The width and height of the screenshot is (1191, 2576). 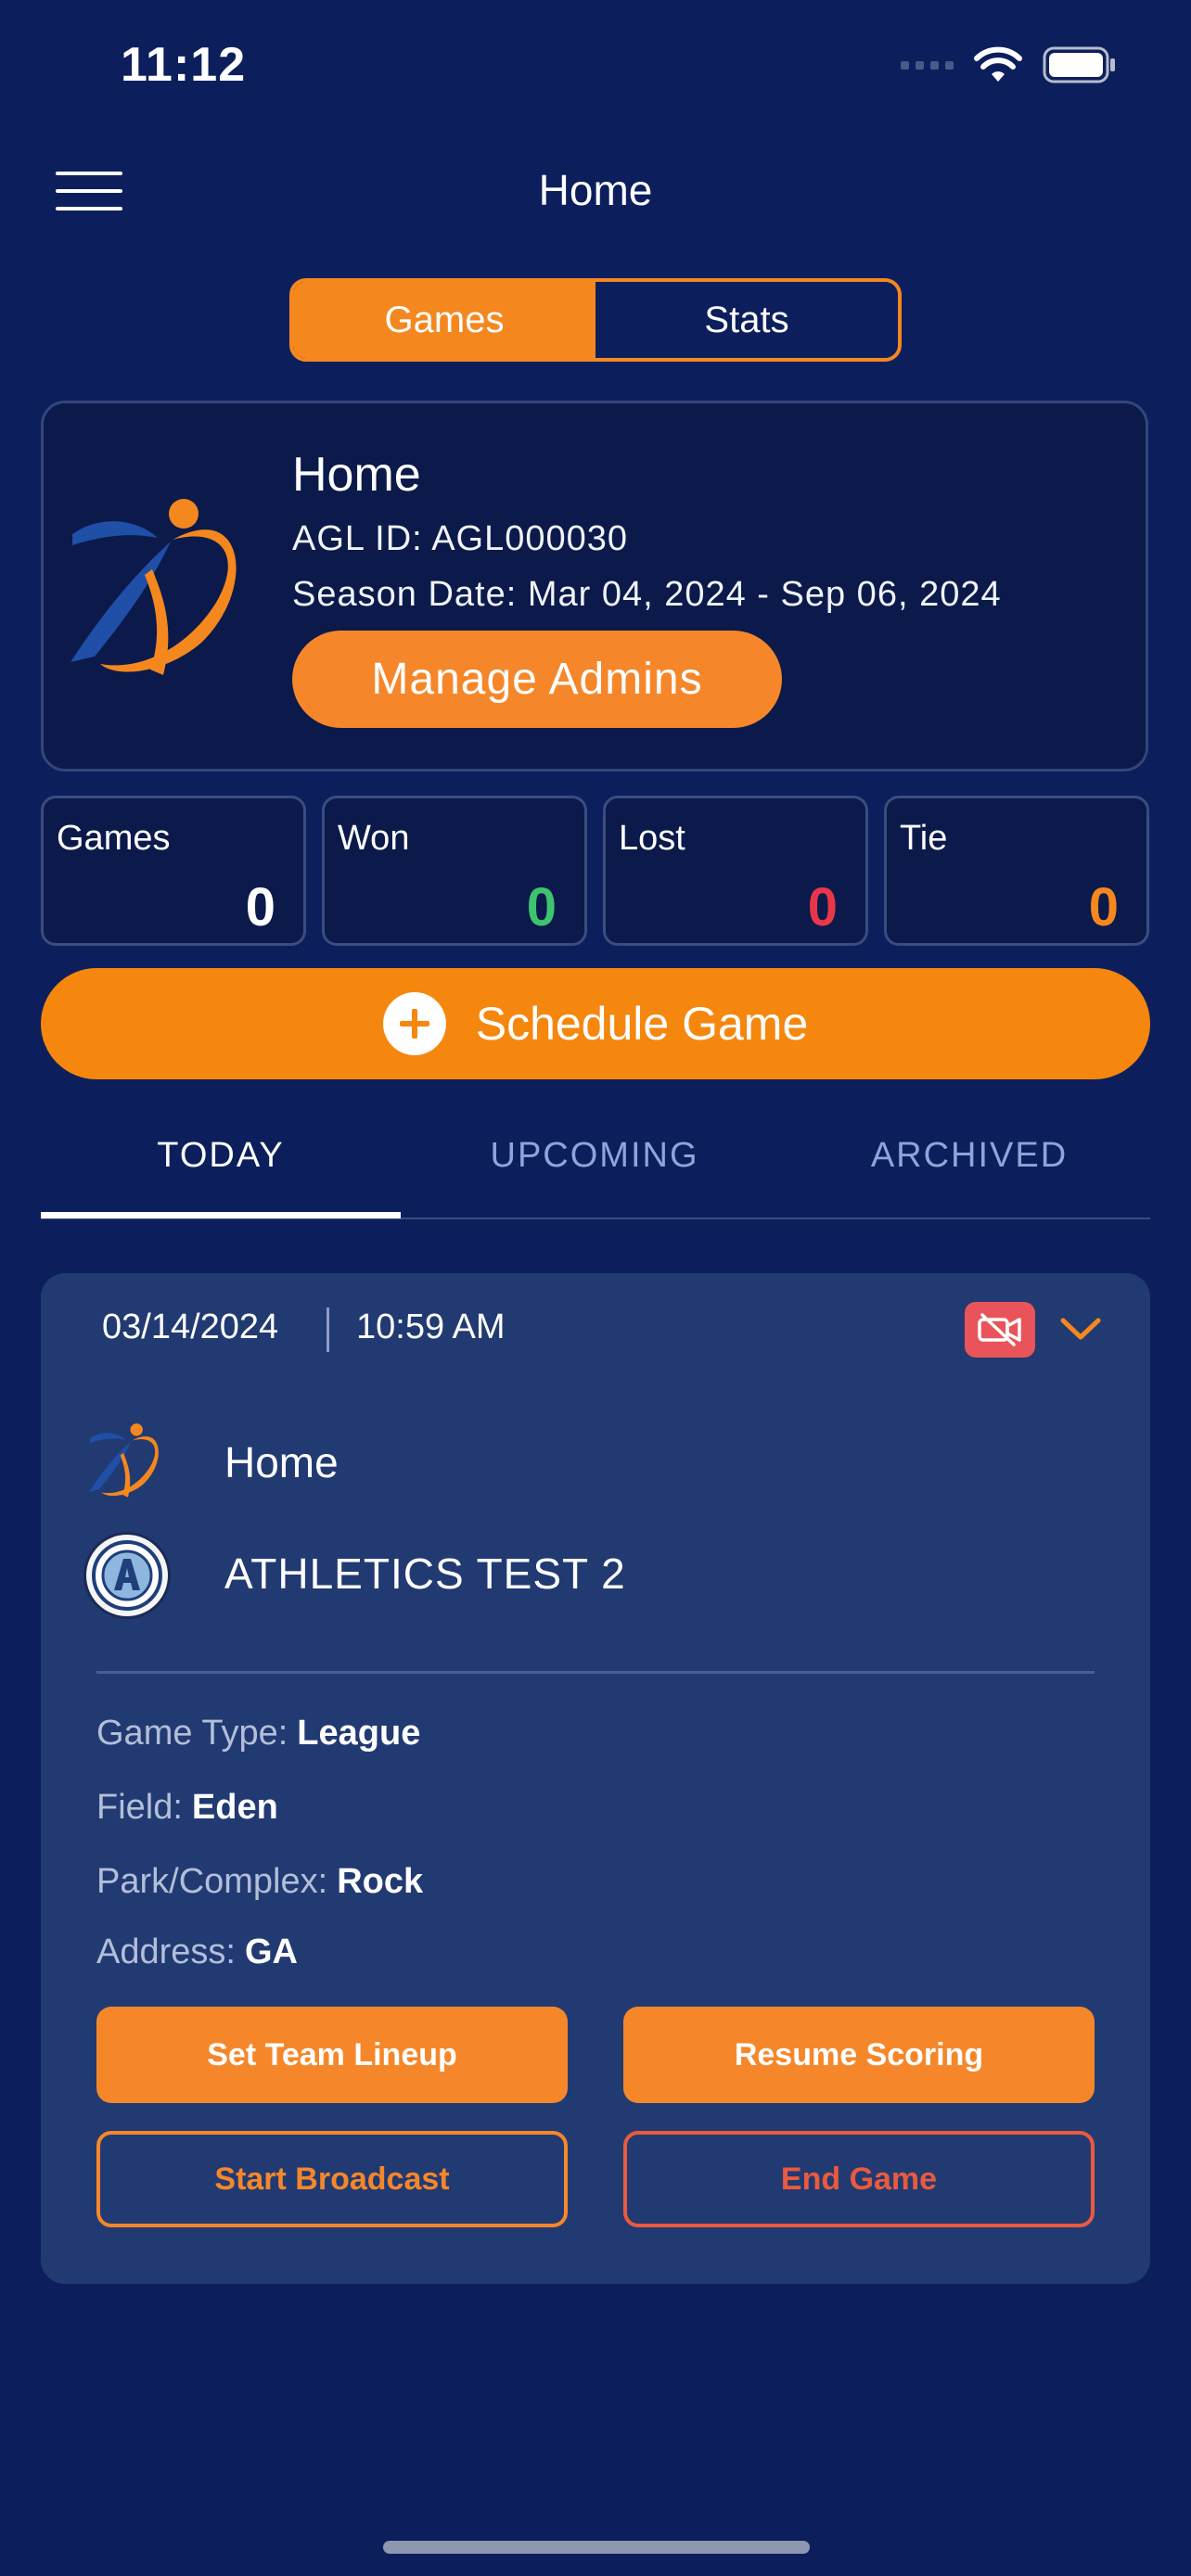 What do you see at coordinates (127, 1575) in the screenshot?
I see `away-team-logo` at bounding box center [127, 1575].